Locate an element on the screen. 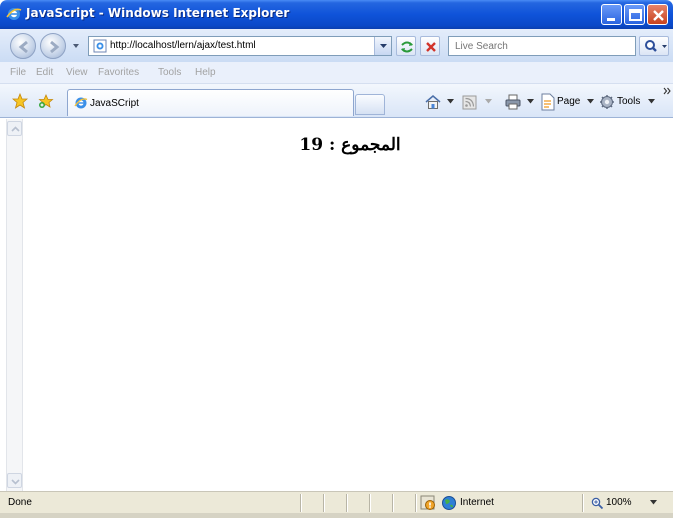  window-bottom-border is located at coordinates (336, 515).